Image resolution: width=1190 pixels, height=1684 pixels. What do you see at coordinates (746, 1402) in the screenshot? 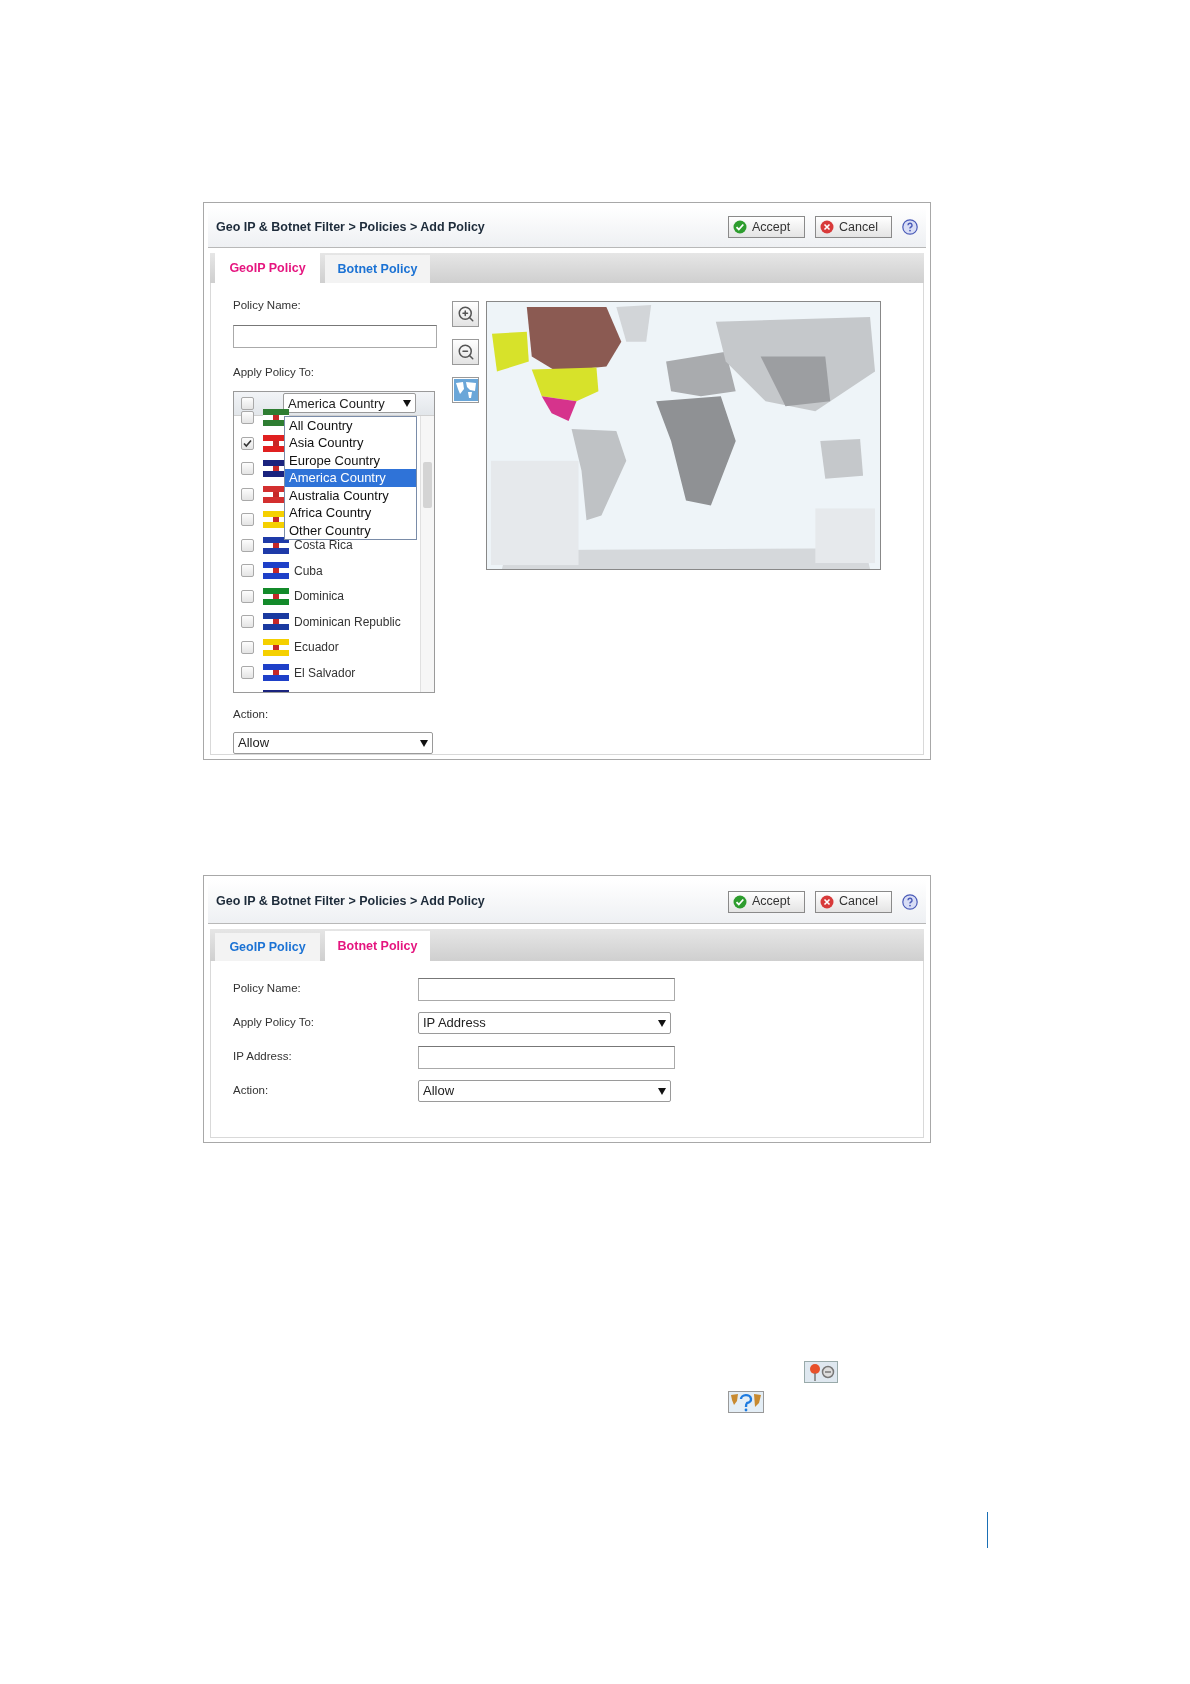
I see `map-question-icon` at bounding box center [746, 1402].